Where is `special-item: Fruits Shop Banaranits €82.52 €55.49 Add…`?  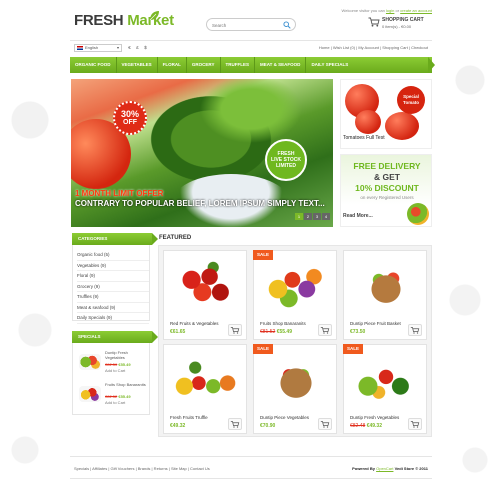 special-item: Fruits Shop Banaranits €82.52 €55.49 Add… is located at coordinates (114, 397).